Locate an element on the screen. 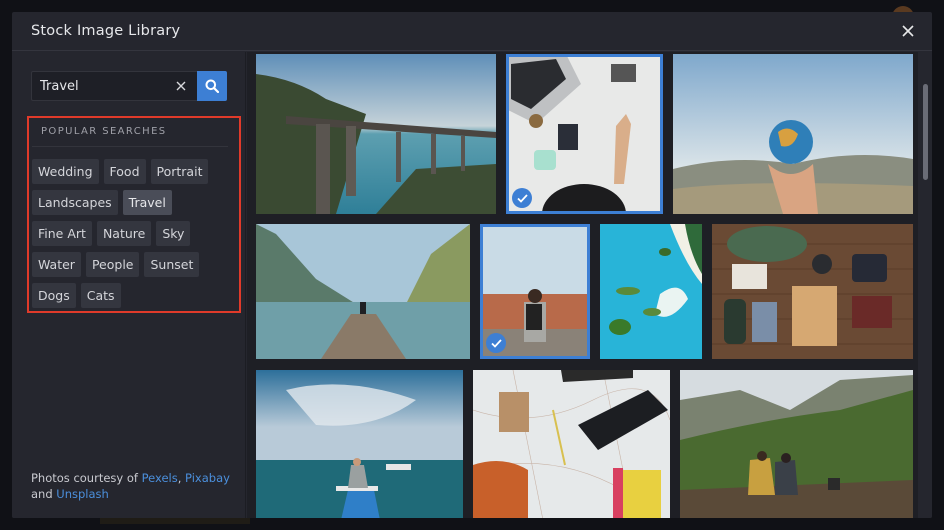  clear-icon is located at coordinates (181, 86).